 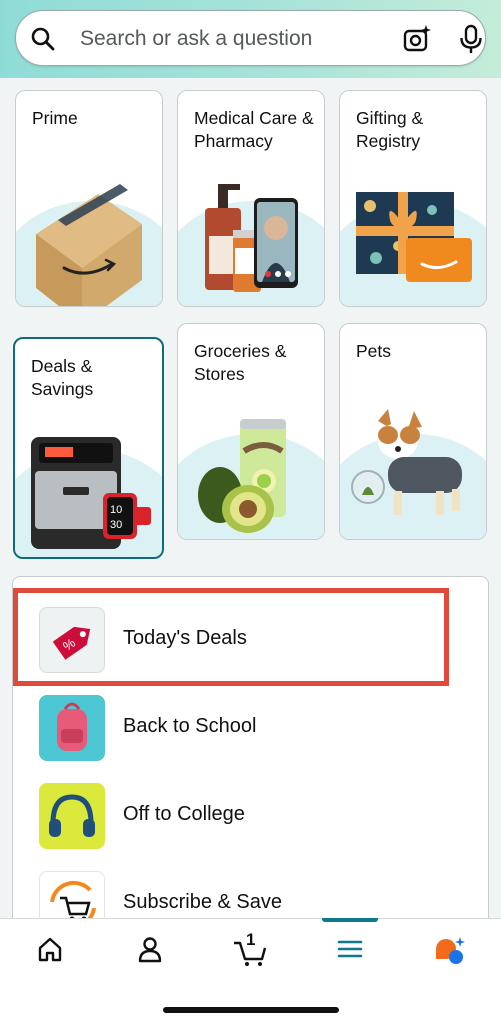 I want to click on tile-groceries-stores: Groceries & Stores, so click(x=251, y=431).